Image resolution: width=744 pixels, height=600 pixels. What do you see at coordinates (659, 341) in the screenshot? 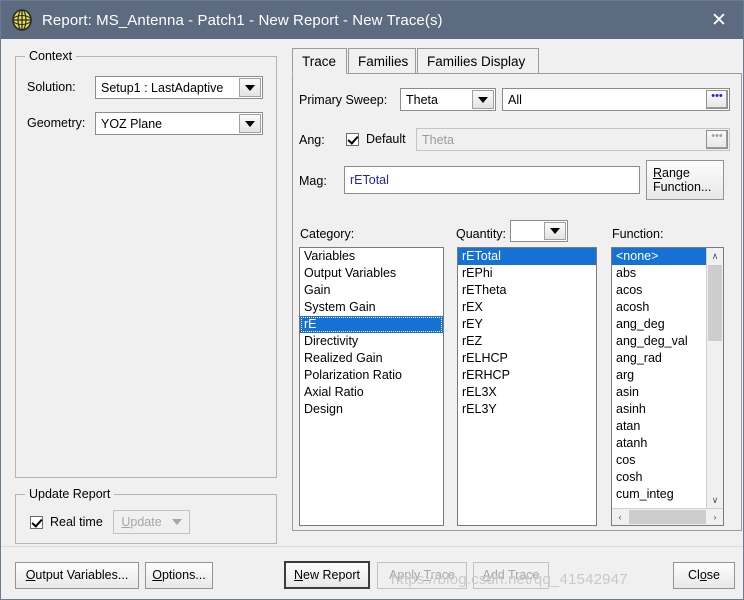
I see `list-item: ang_deg_val` at bounding box center [659, 341].